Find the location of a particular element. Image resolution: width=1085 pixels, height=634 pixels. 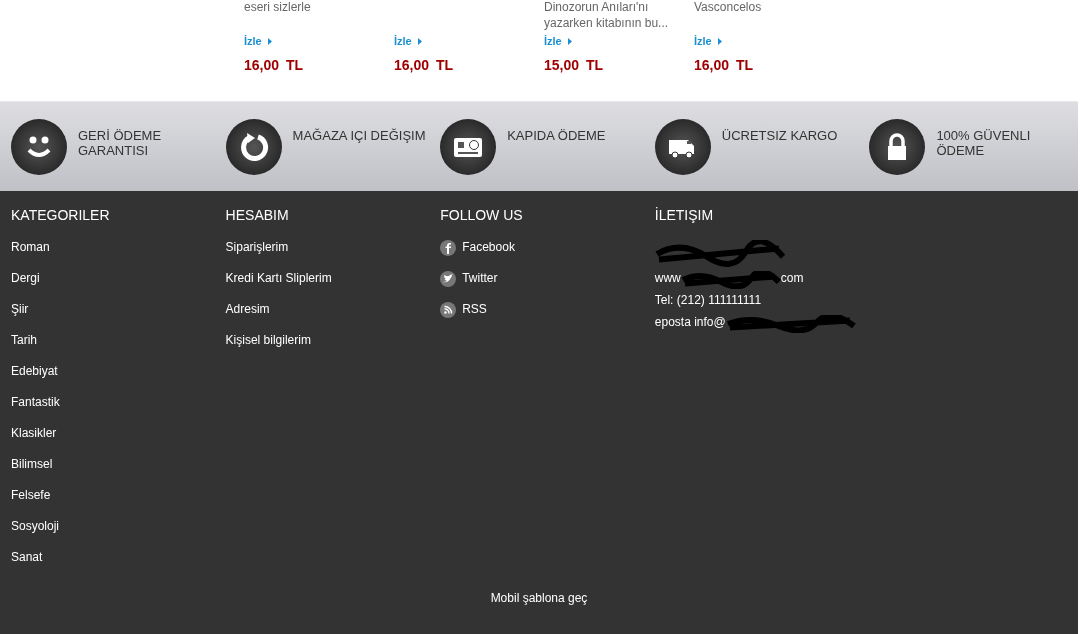

rss-icon is located at coordinates (448, 310).